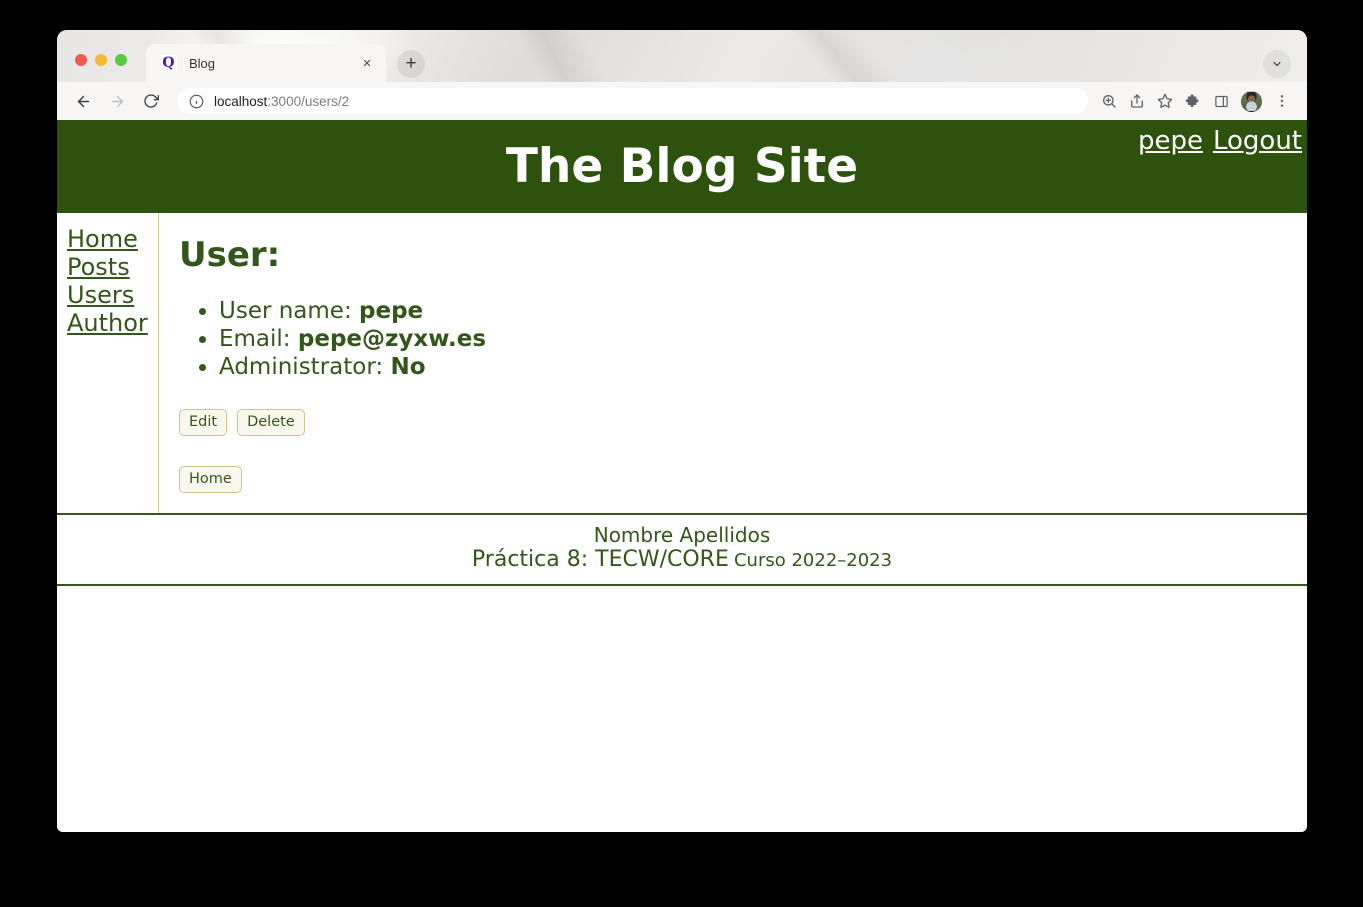  What do you see at coordinates (271, 422) in the screenshot?
I see `delete-button: Delete` at bounding box center [271, 422].